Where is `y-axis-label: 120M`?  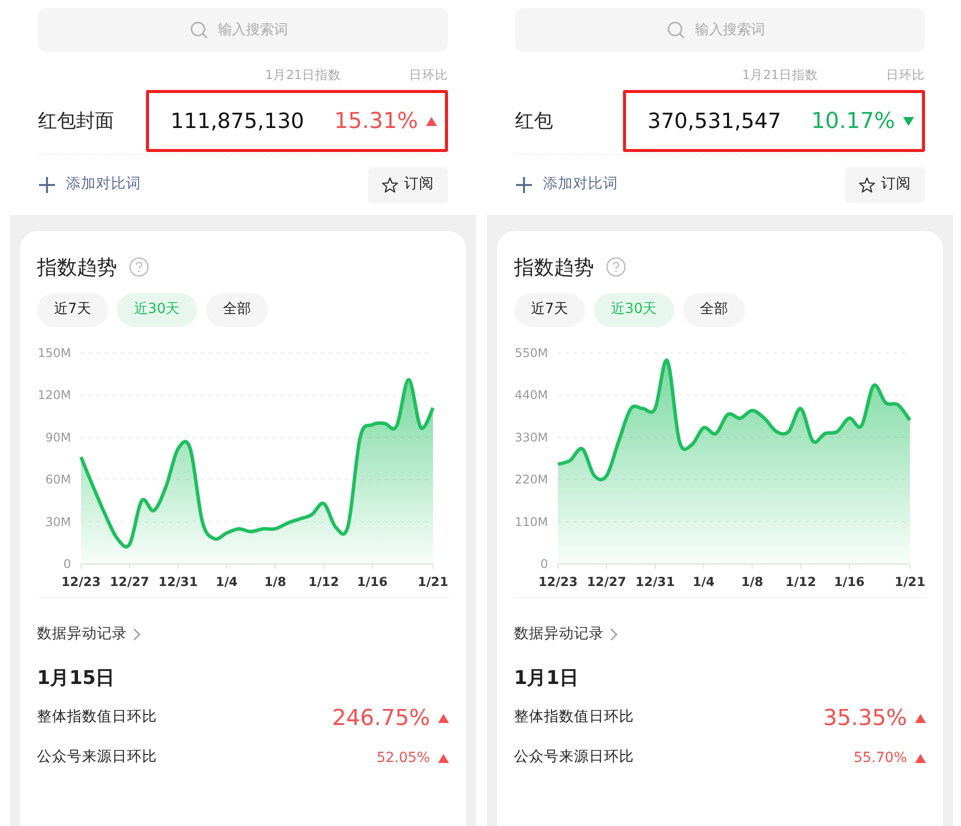
y-axis-label: 120M is located at coordinates (54, 395).